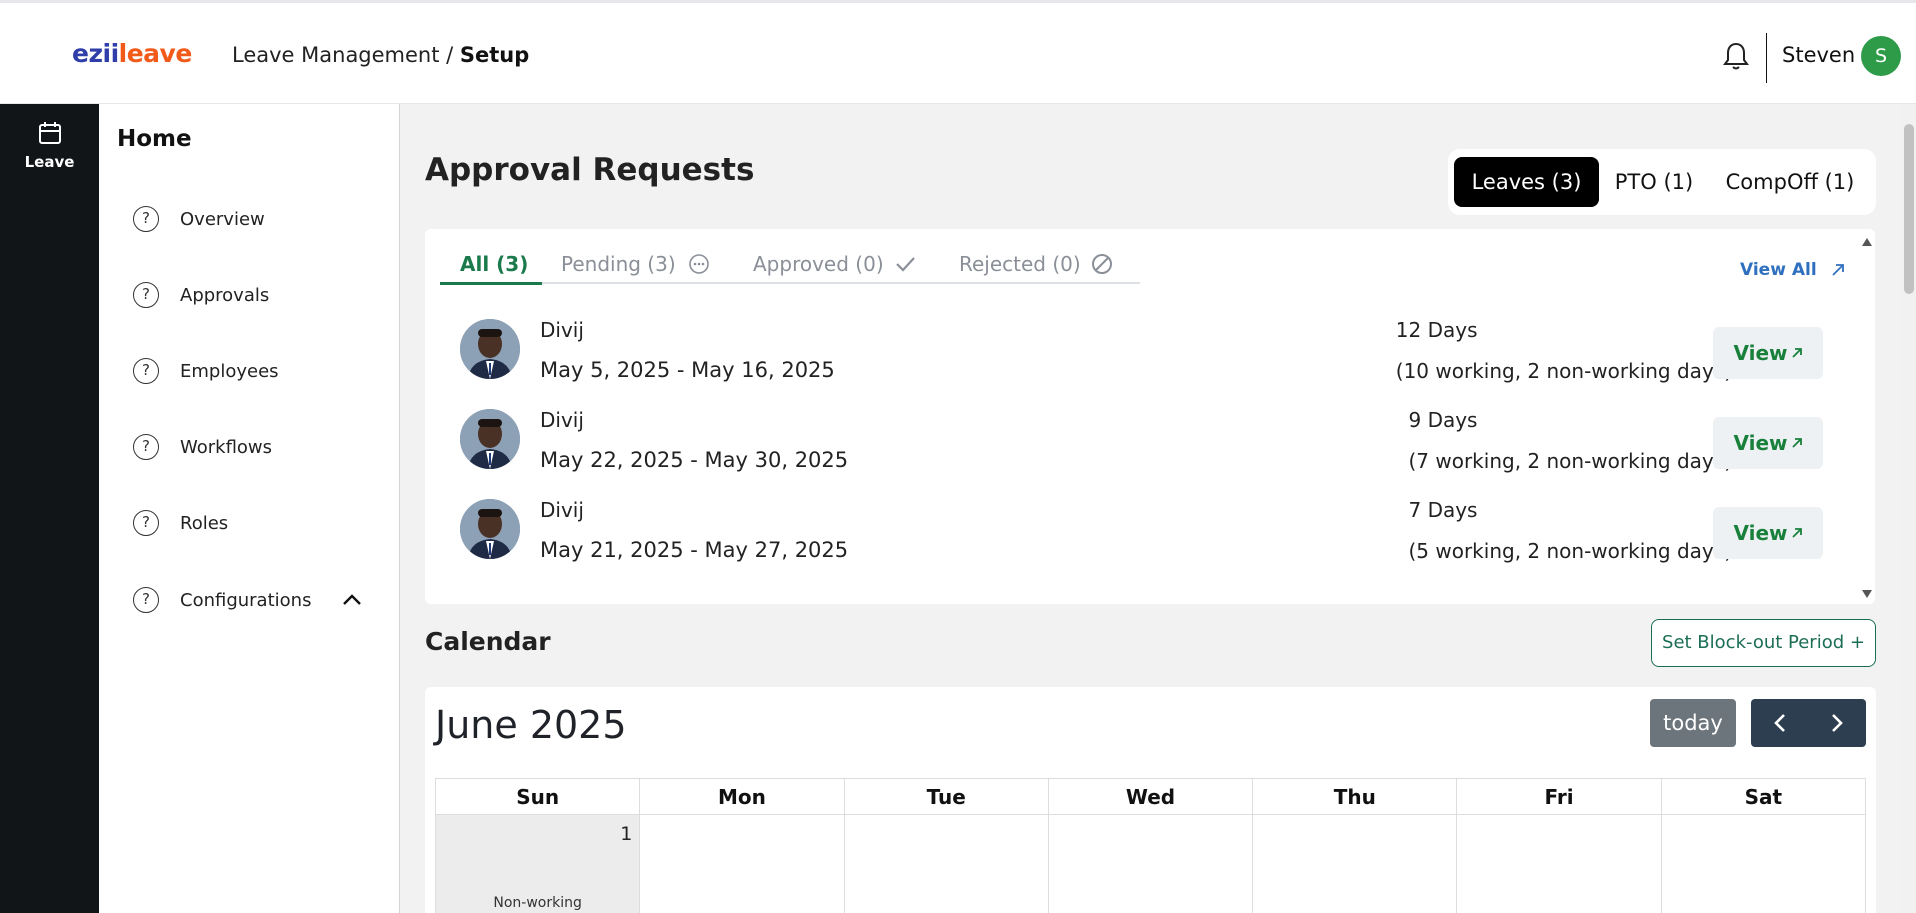 Image resolution: width=1916 pixels, height=913 pixels. I want to click on sidebar-item-approvals: ? Approvals, so click(258, 295).